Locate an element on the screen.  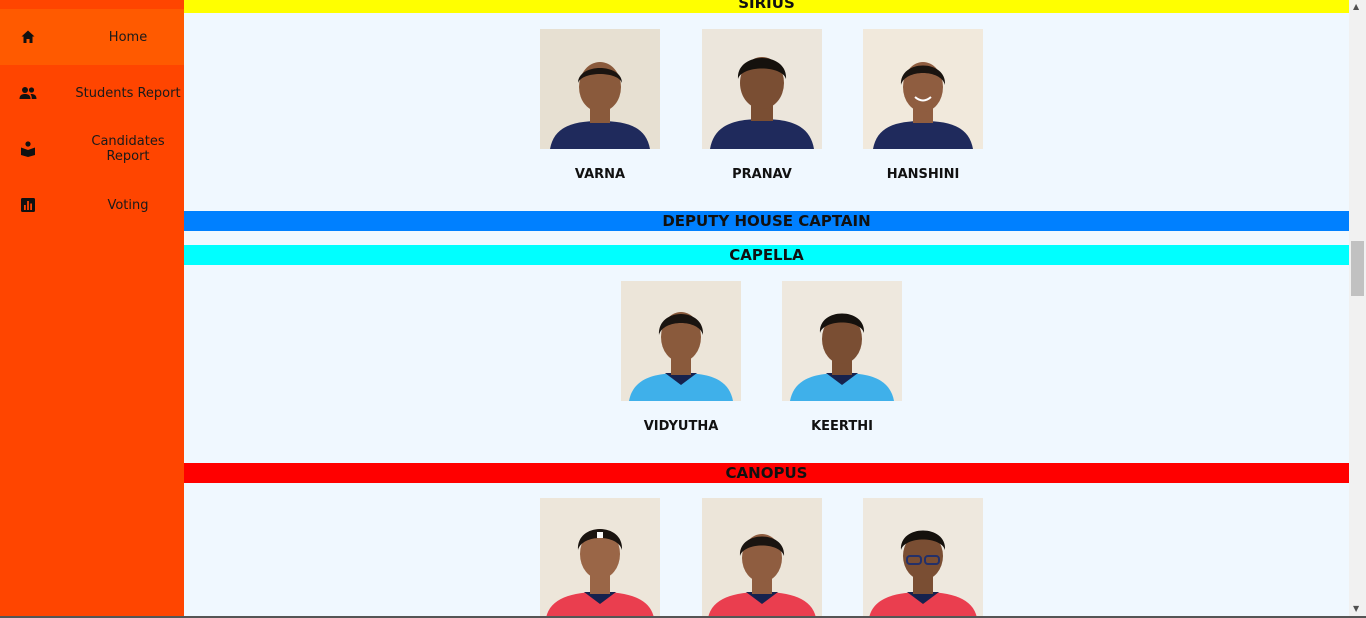
house-header-sirius: SIRIUS is located at coordinates (766, 6).